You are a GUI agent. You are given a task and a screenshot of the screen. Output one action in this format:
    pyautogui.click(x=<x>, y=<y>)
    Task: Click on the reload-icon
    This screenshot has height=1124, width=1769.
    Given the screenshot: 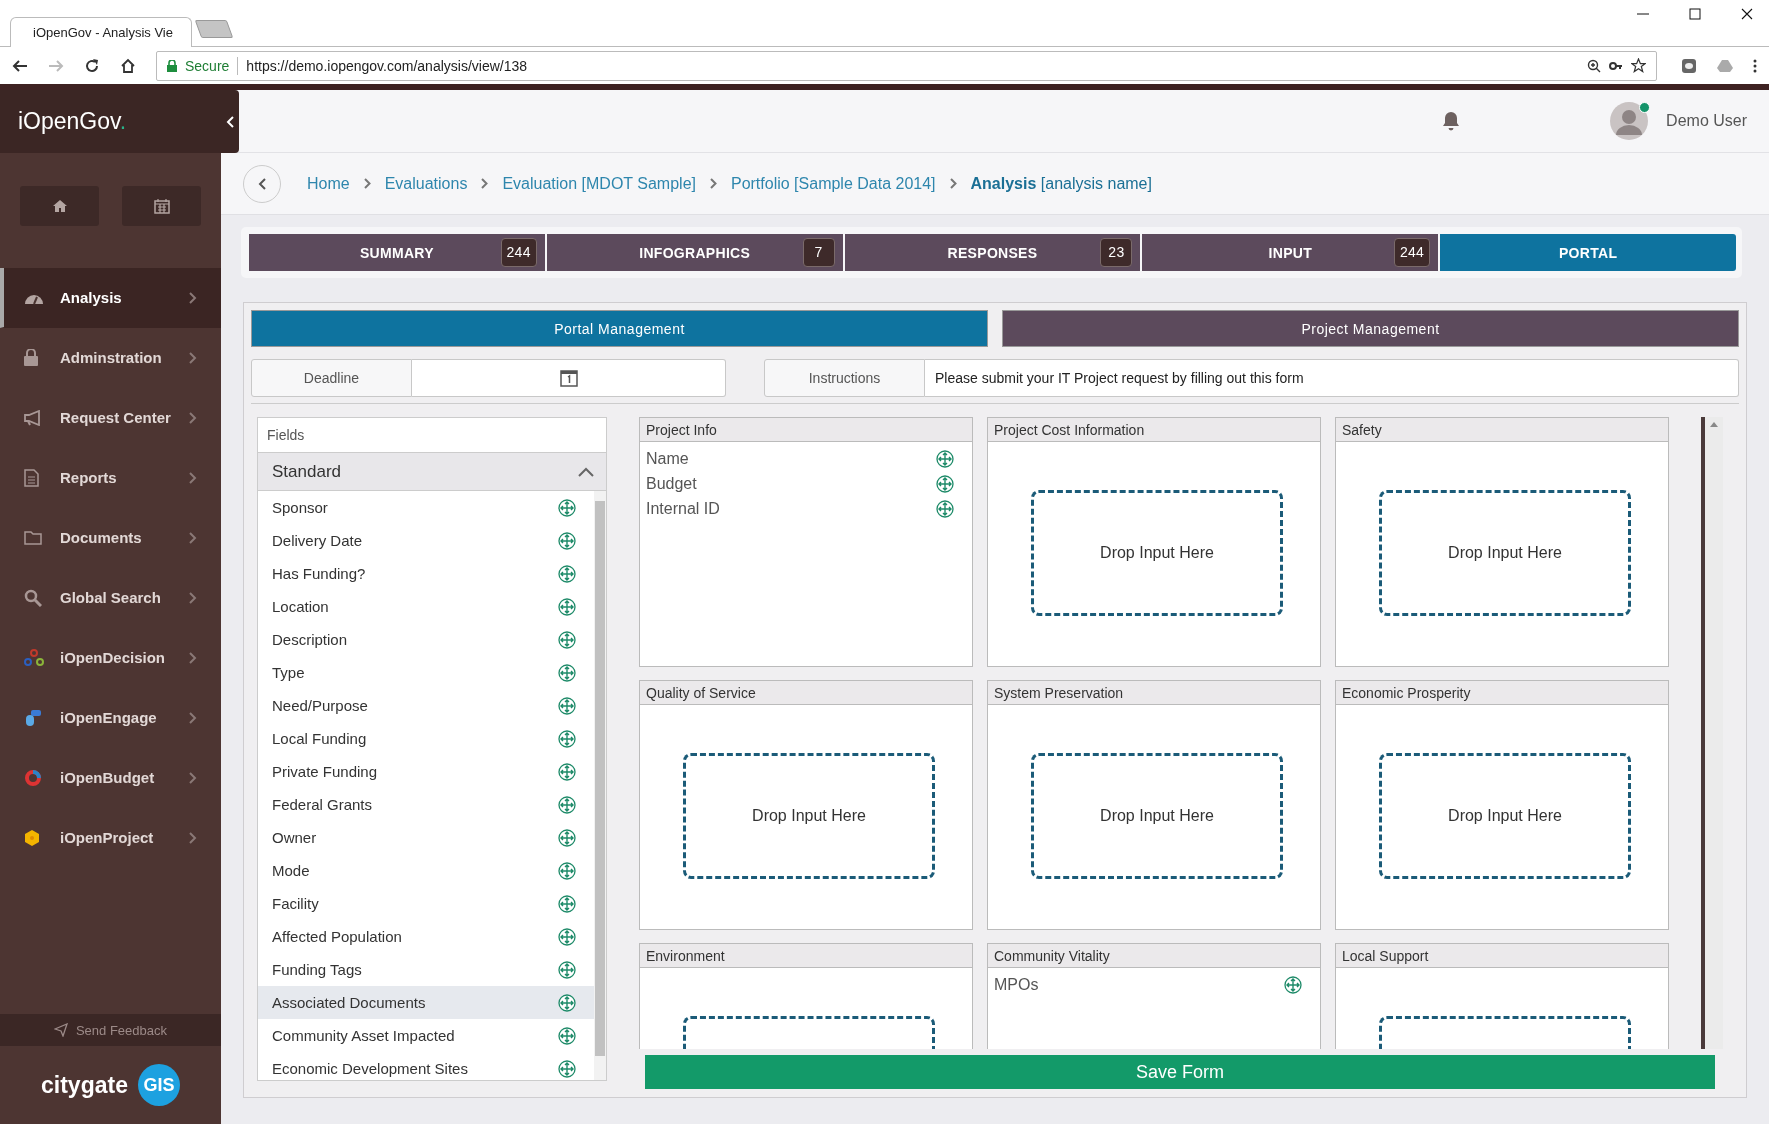 What is the action you would take?
    pyautogui.click(x=92, y=65)
    